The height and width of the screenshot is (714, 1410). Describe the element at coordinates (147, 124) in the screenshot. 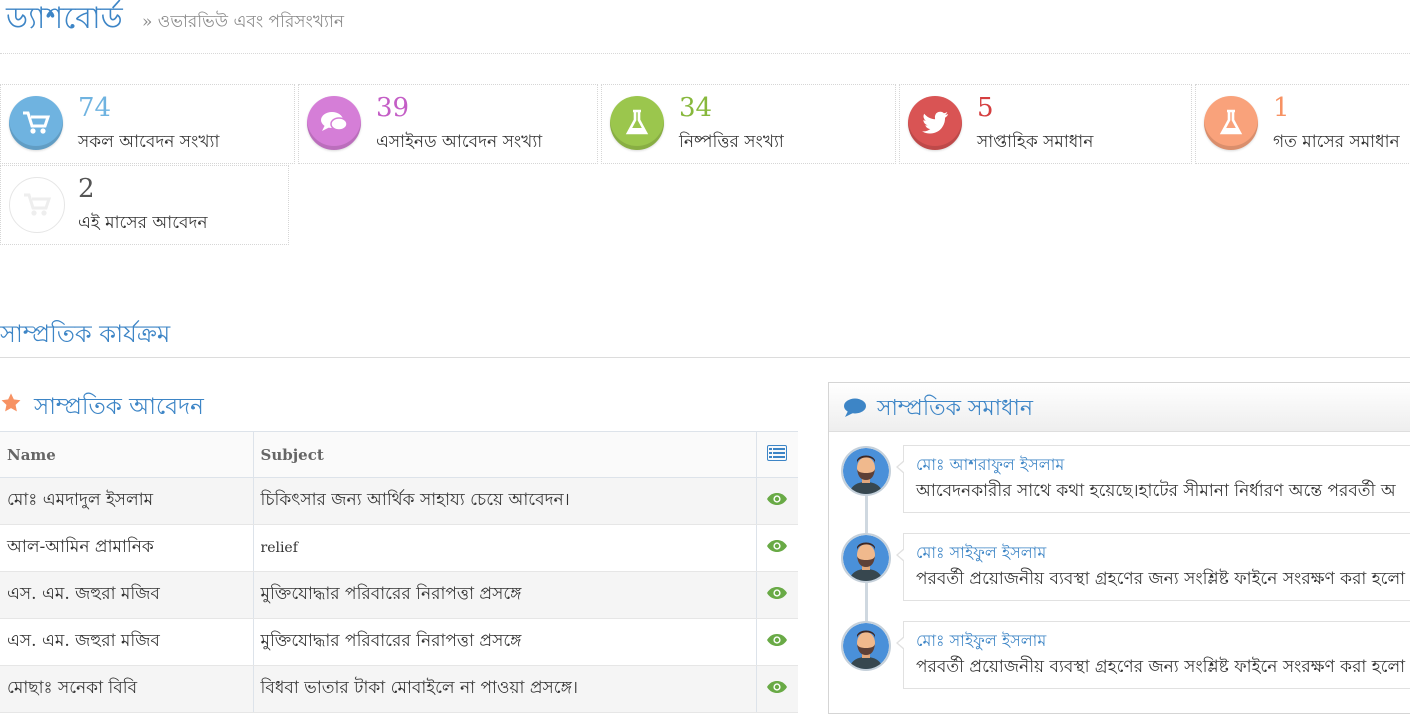

I see `stat-box-all-applications: 74 সকল আবেদন সংখ্যা` at that location.